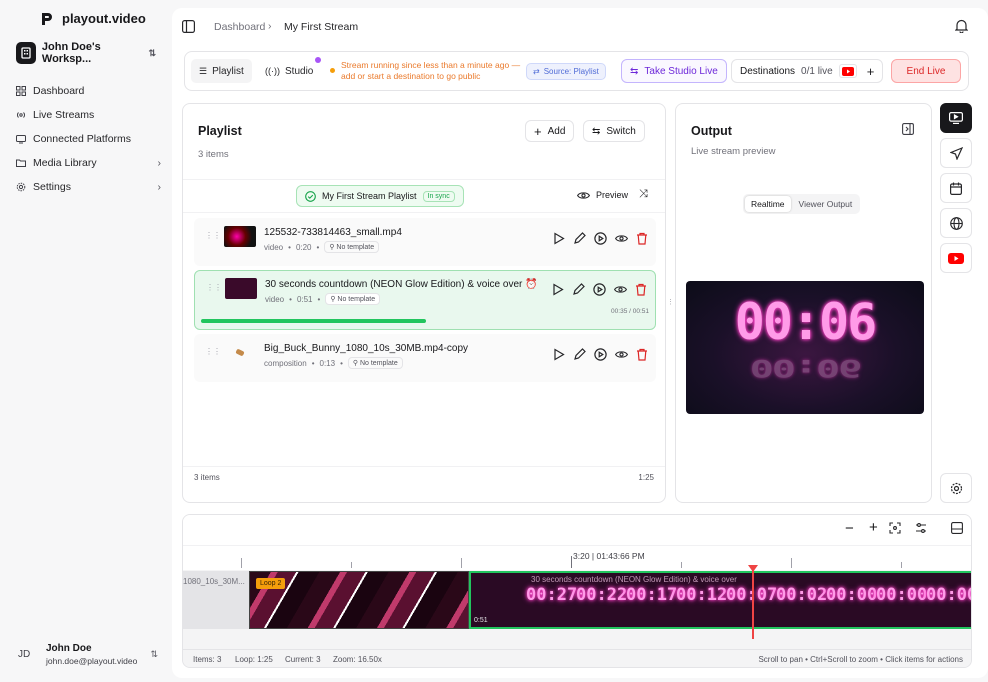  I want to click on broadcast-icon: ((·)), so click(272, 71).